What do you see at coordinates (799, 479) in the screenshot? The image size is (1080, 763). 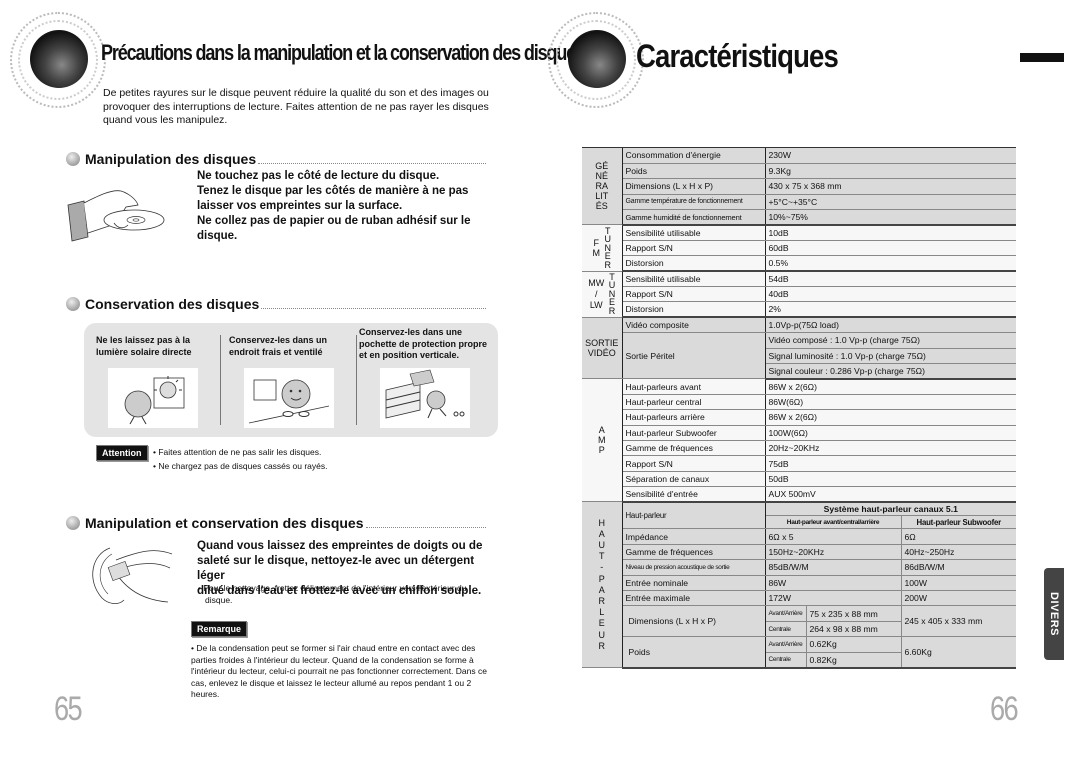 I see `table-row: Séparation de canaux 50dB` at bounding box center [799, 479].